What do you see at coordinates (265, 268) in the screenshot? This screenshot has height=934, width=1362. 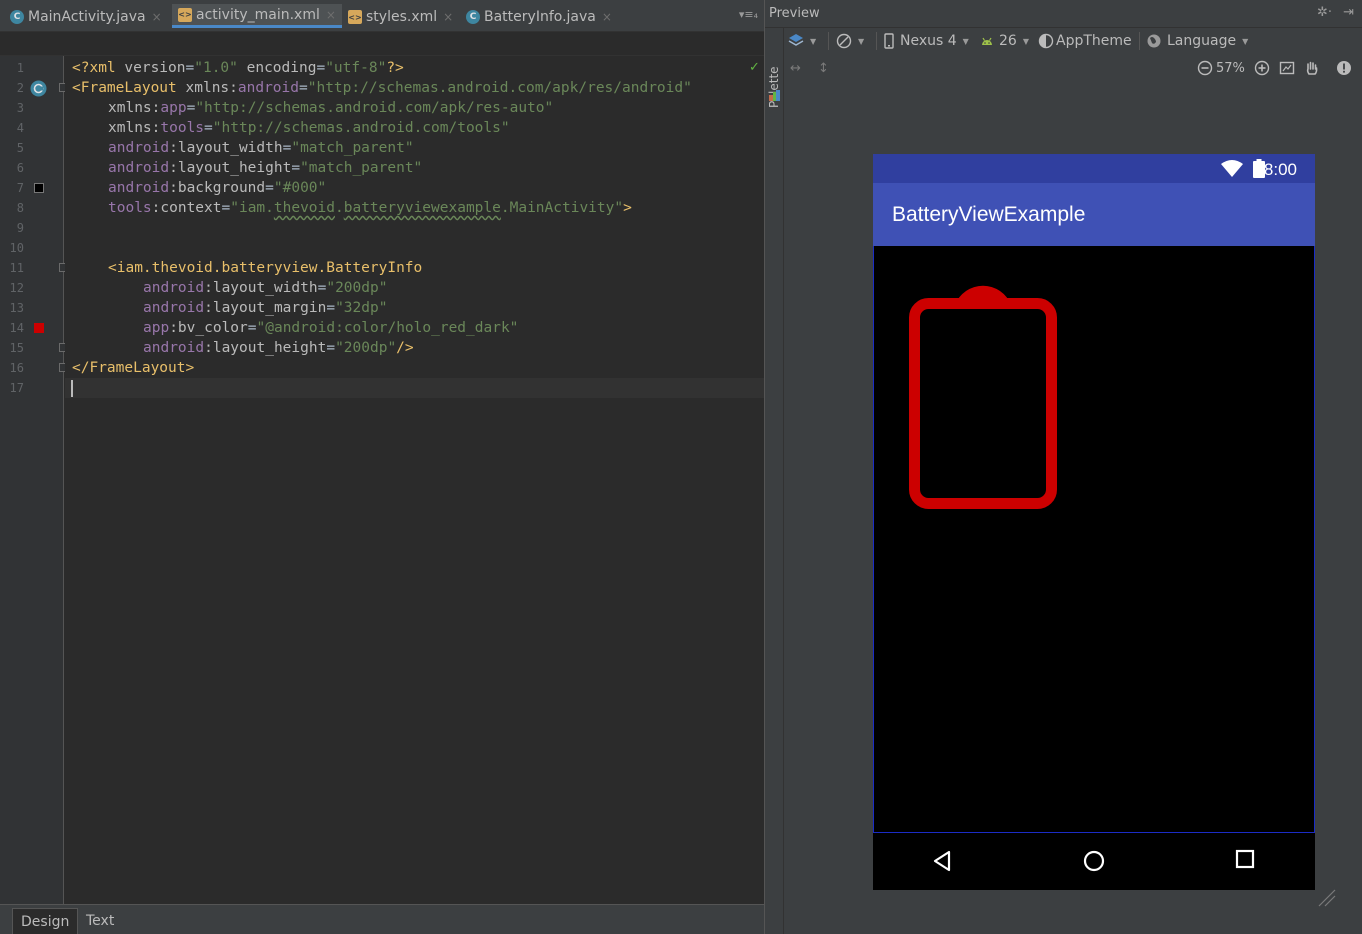 I see `code-line-11: <iam.thevoid.batteryview.BatteryInfo` at bounding box center [265, 268].